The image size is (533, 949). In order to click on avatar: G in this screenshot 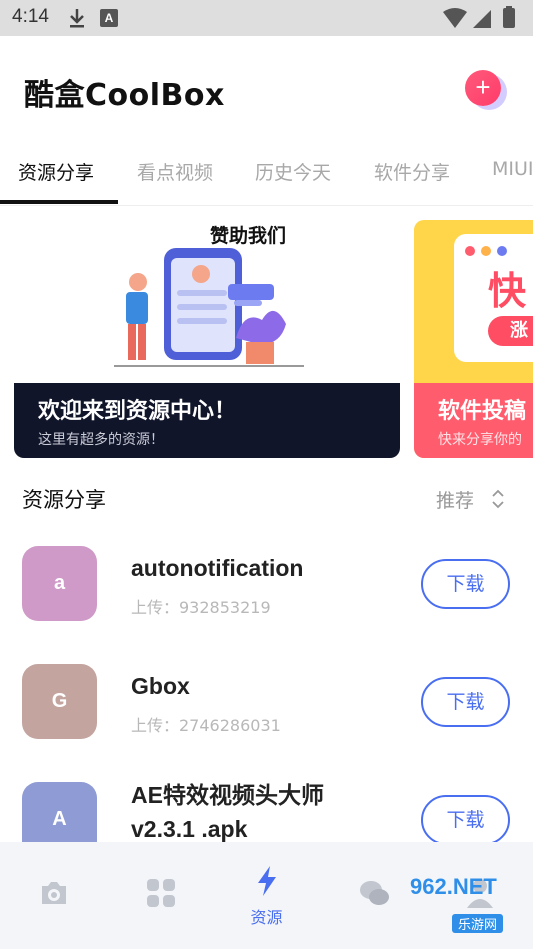, I will do `click(59, 701)`.